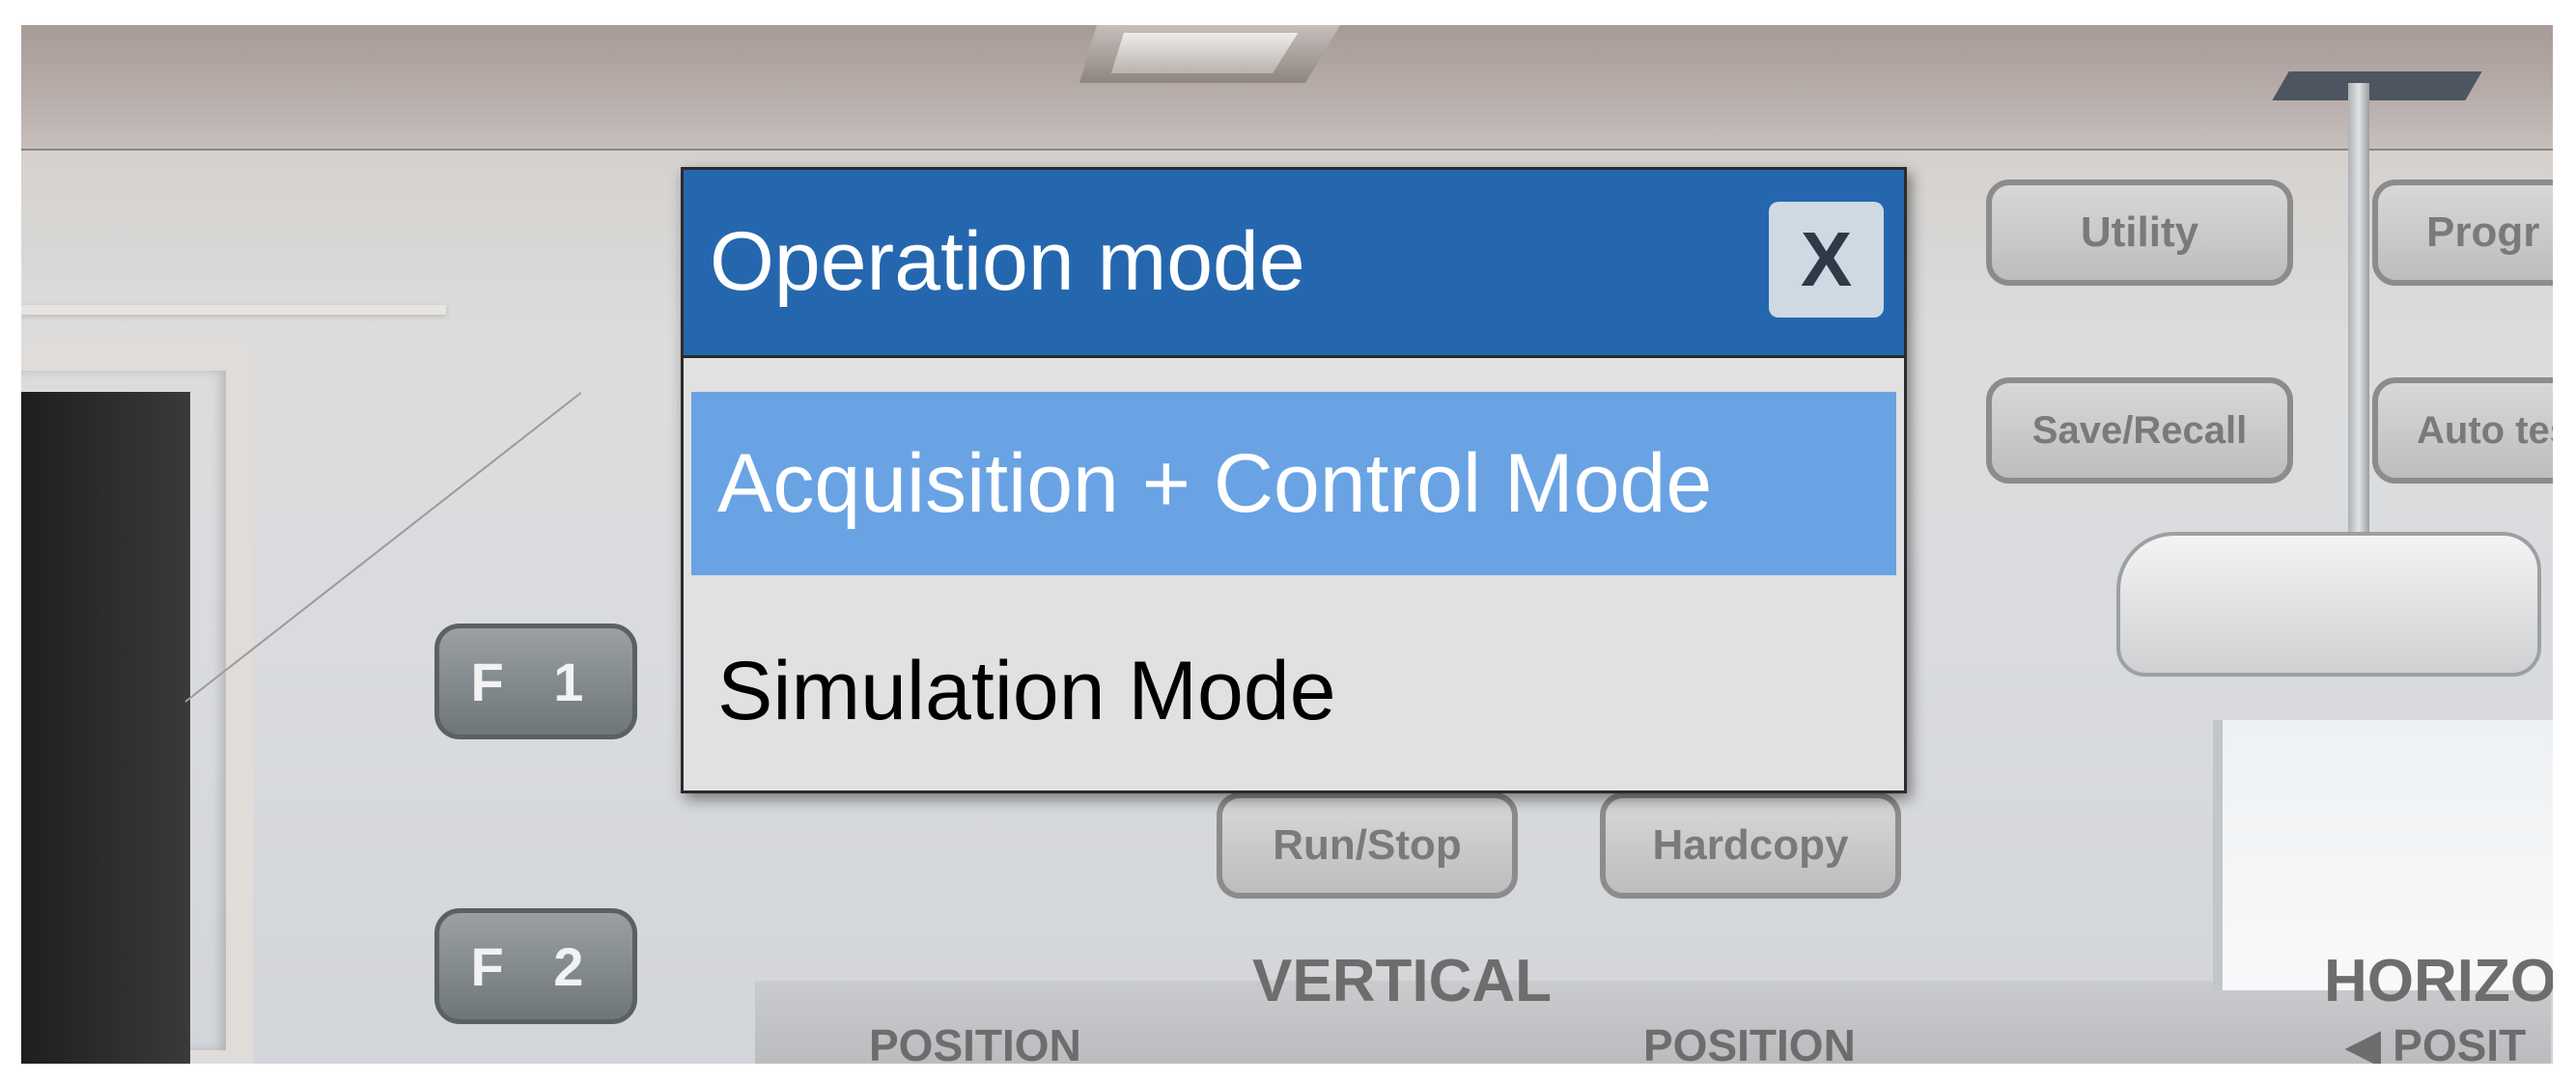 Image resolution: width=2576 pixels, height=1082 pixels. Describe the element at coordinates (1368, 845) in the screenshot. I see `run-stop-button: Run/Stop` at that location.